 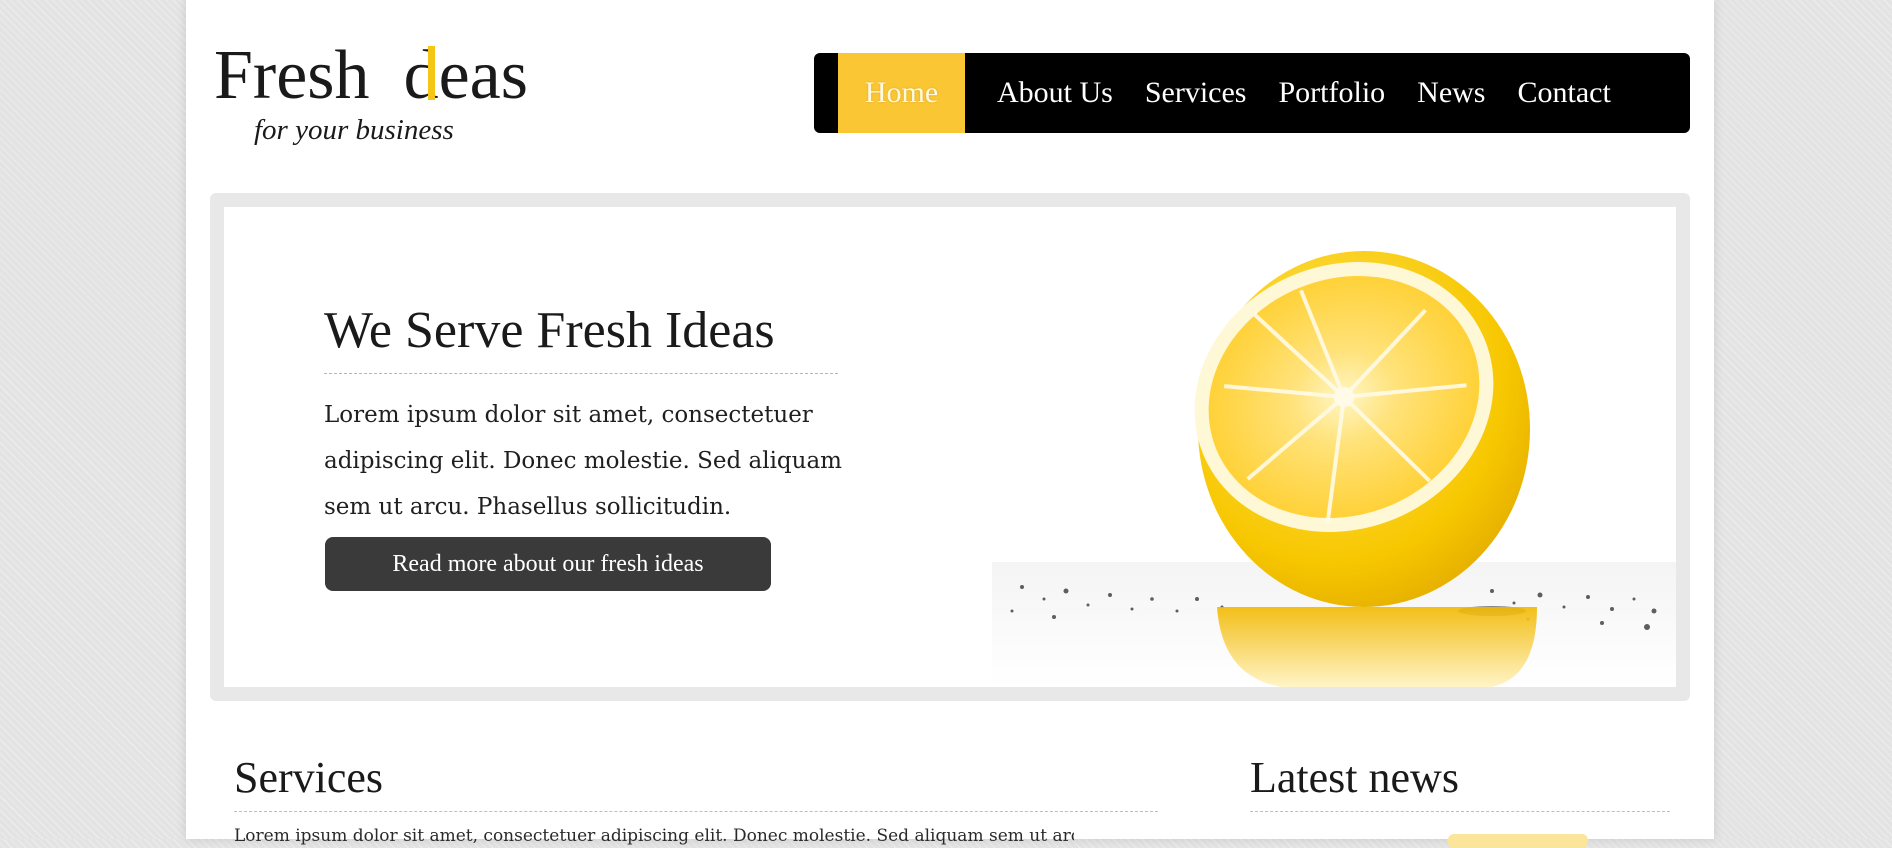 I want to click on services-divider, so click(x=696, y=811).